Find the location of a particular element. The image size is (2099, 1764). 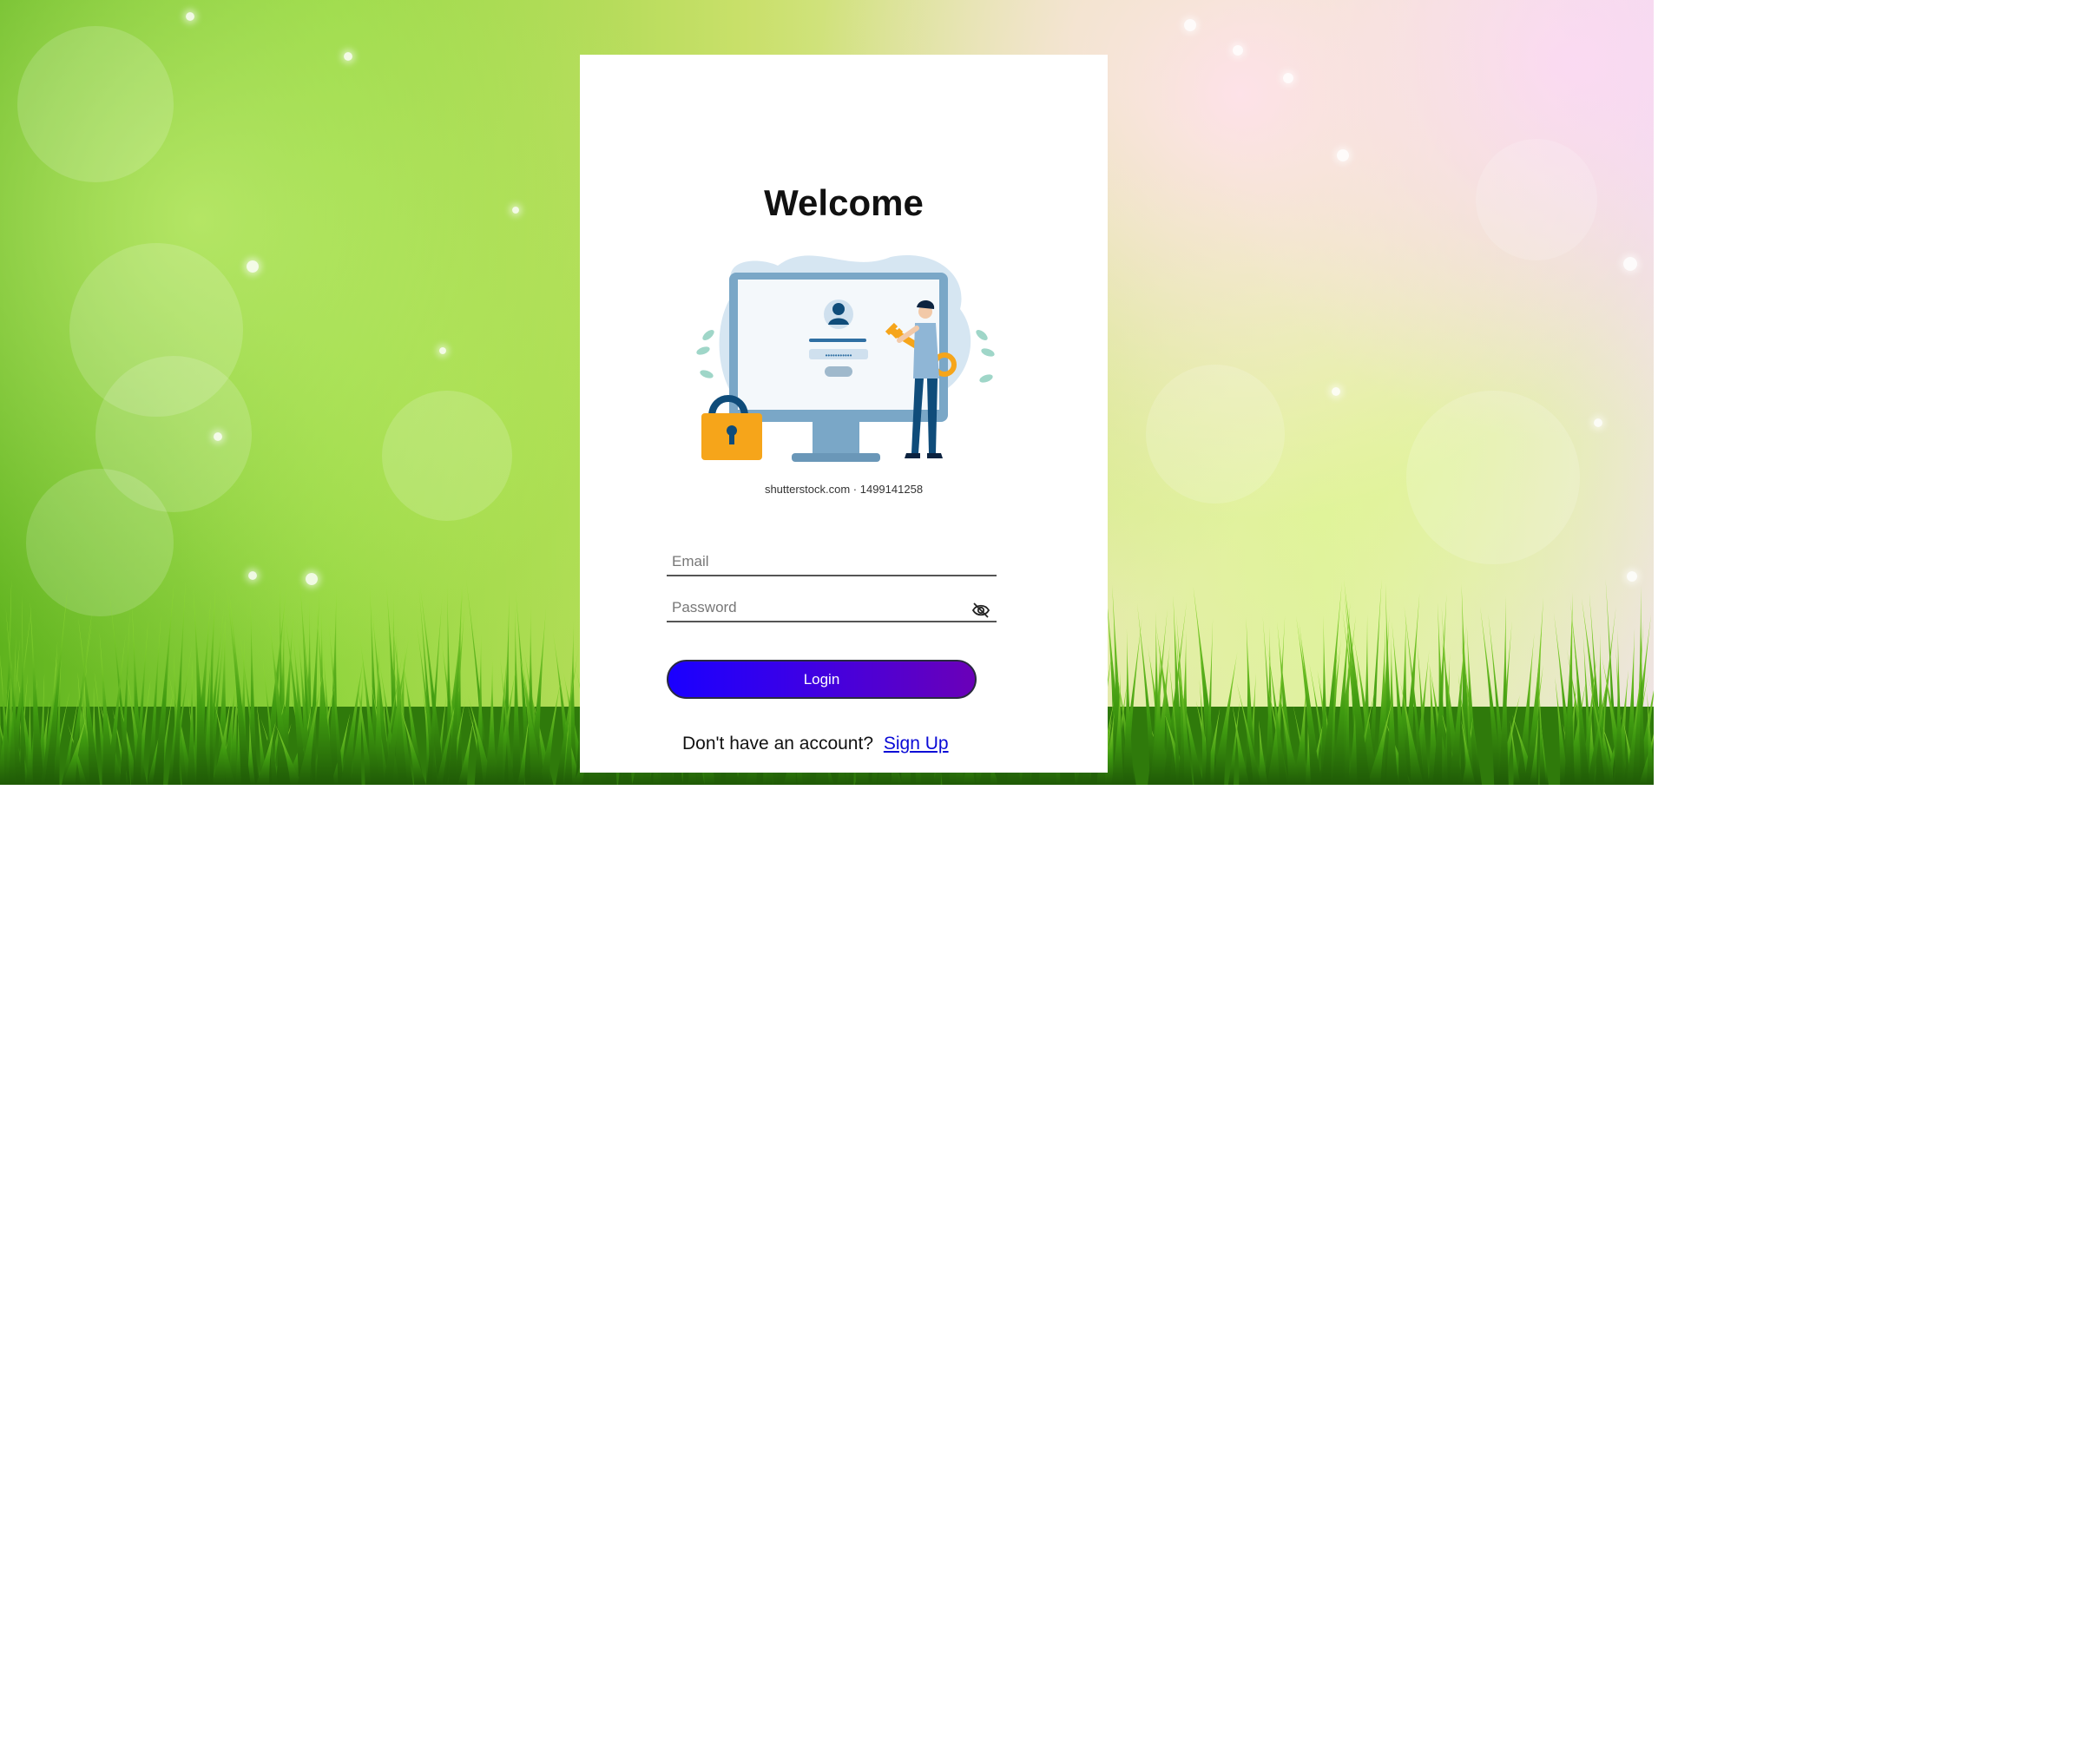

signup-prompt-text: Don't have an account? is located at coordinates (777, 744).